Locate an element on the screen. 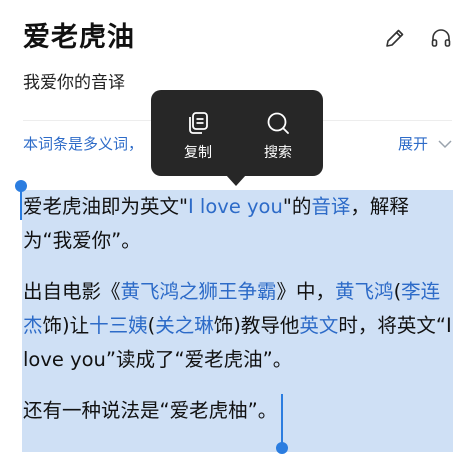 This screenshot has height=474, width=474. search-label: 搜索 is located at coordinates (278, 153).